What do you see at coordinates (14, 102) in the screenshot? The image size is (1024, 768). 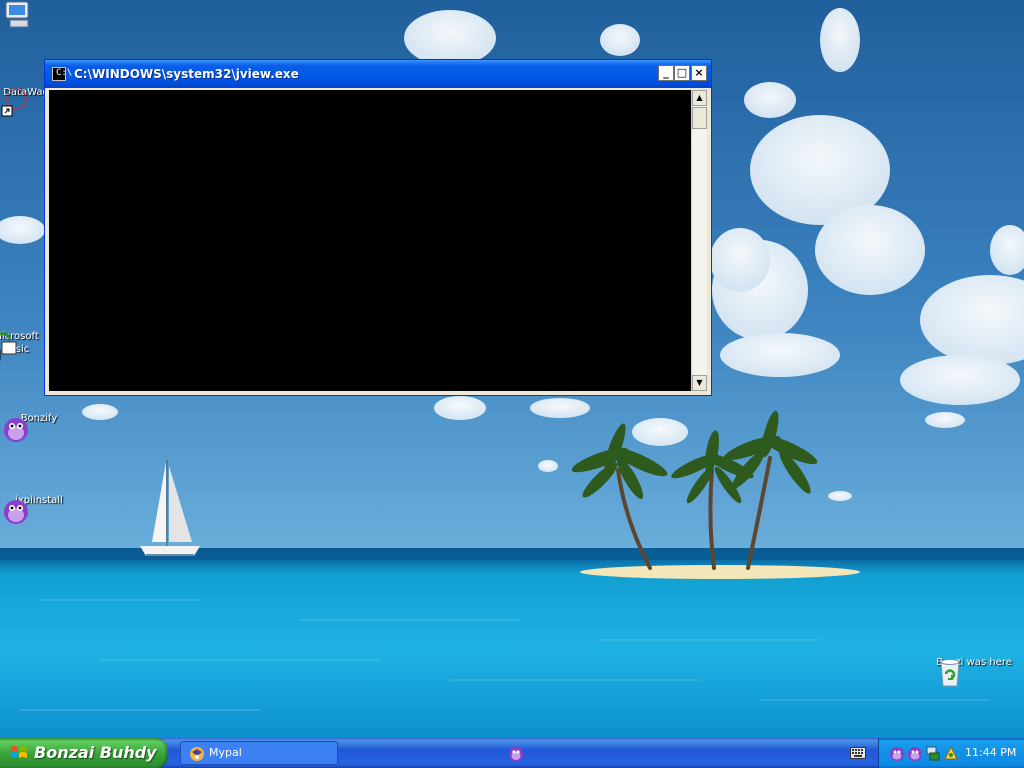 I see `datawagon-shortcut-icon` at bounding box center [14, 102].